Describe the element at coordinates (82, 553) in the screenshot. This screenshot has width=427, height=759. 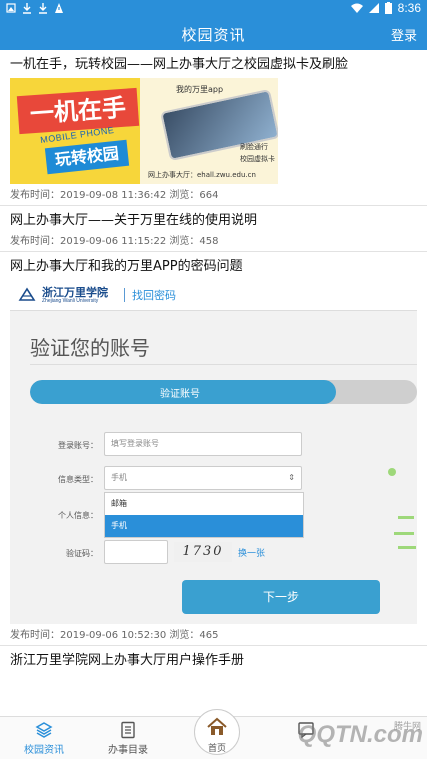
I see `field-label: 验证码：` at that location.